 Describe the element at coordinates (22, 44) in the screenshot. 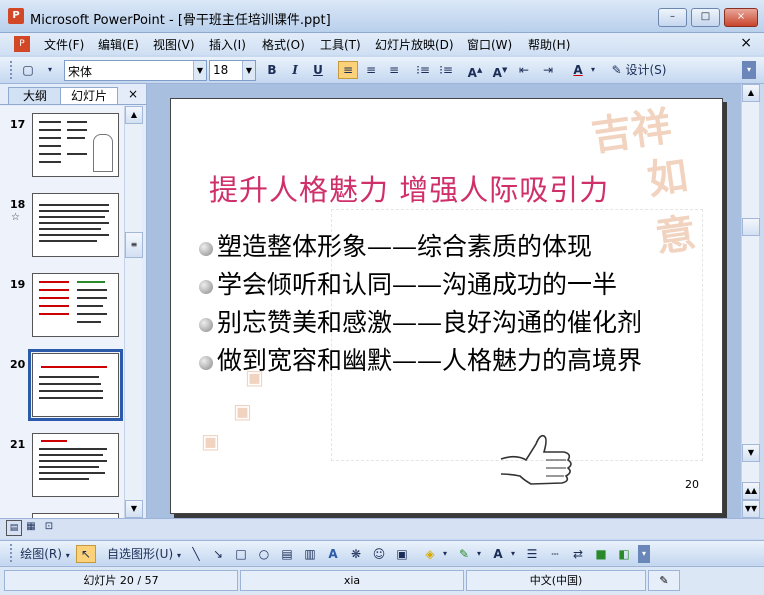

I see `document-icon: P` at that location.